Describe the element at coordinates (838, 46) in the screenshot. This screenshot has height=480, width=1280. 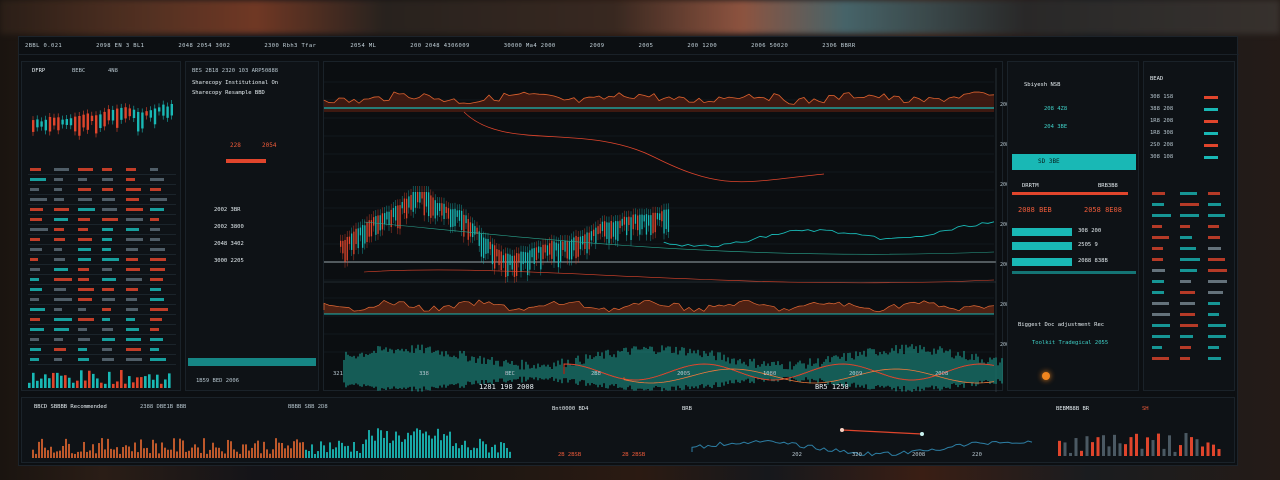
I see `toolbar-item: 2306 BBRR` at that location.